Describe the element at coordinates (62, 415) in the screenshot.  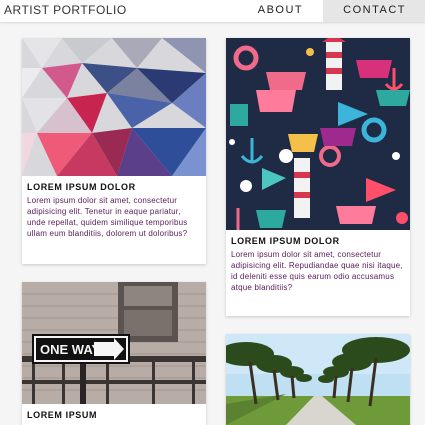
I see `card-title: LOREM IPSUM` at that location.